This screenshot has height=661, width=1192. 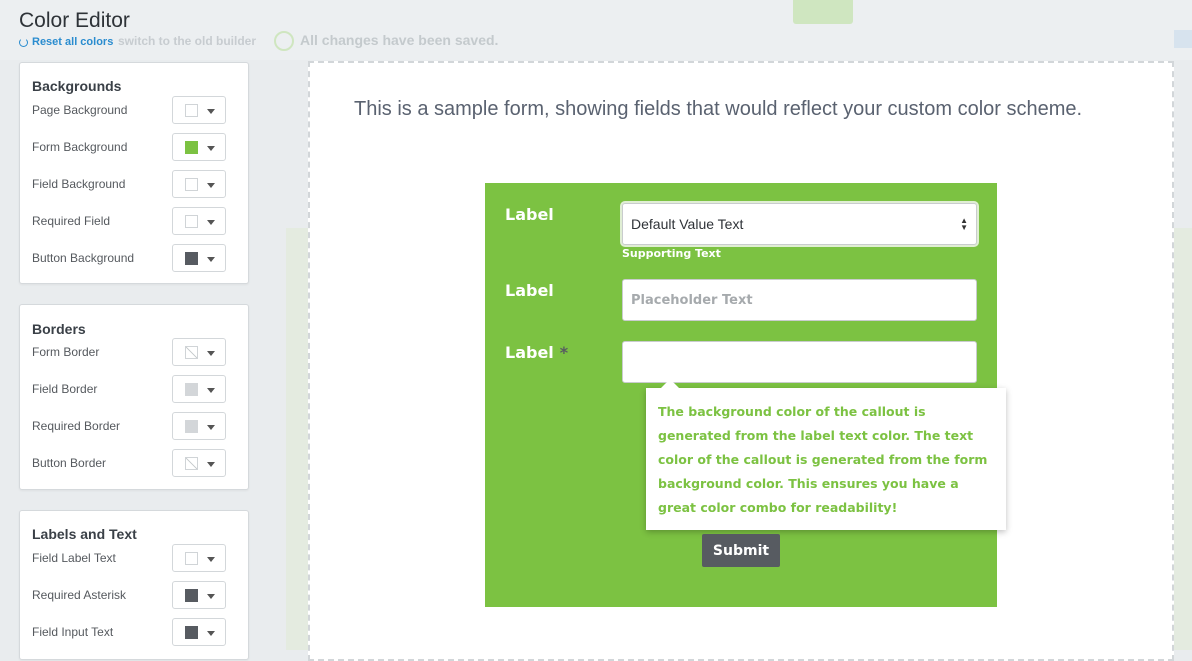 What do you see at coordinates (135, 463) in the screenshot?
I see `color-row-button-border: Button Border` at bounding box center [135, 463].